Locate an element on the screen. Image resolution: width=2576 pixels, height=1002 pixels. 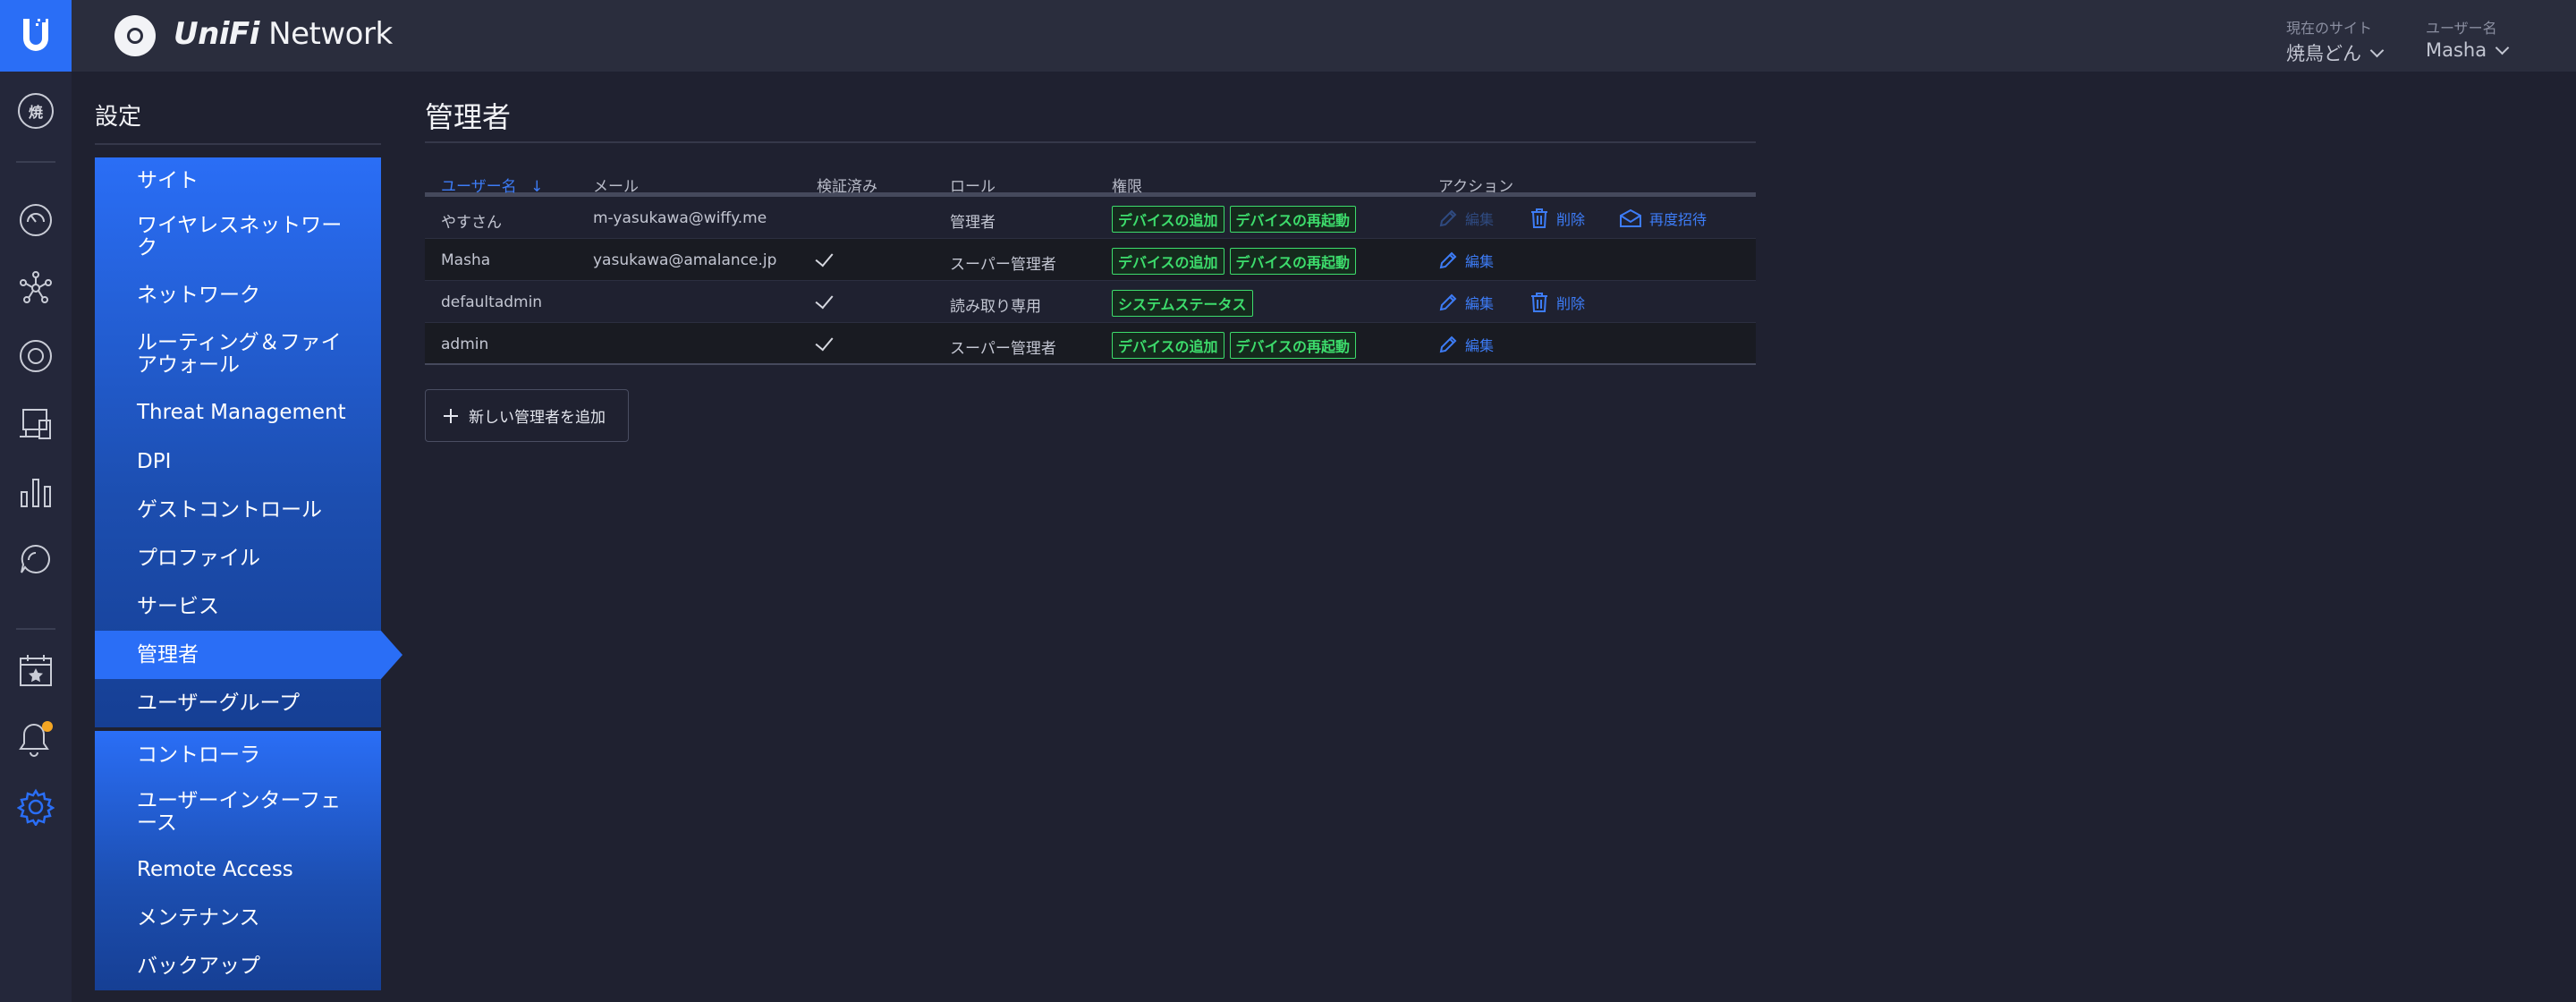
page-title-divider is located at coordinates (1090, 142).